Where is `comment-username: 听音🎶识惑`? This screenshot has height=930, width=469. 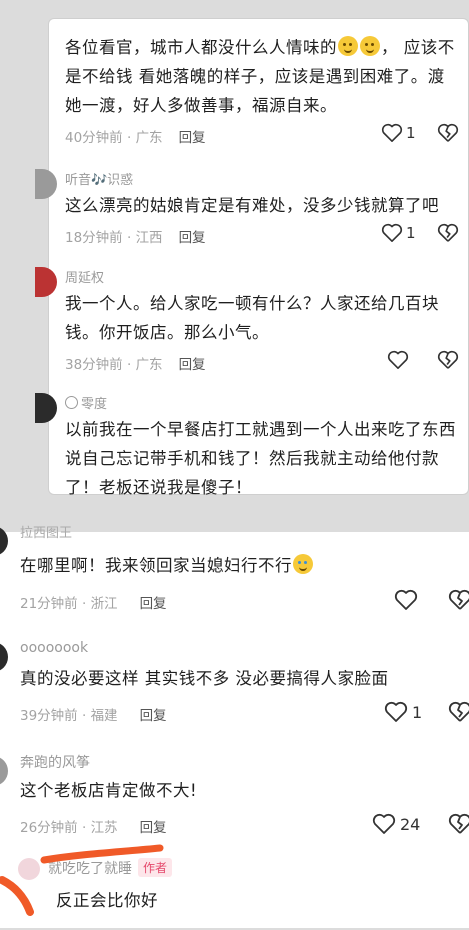 comment-username: 听音🎶识惑 is located at coordinates (99, 178).